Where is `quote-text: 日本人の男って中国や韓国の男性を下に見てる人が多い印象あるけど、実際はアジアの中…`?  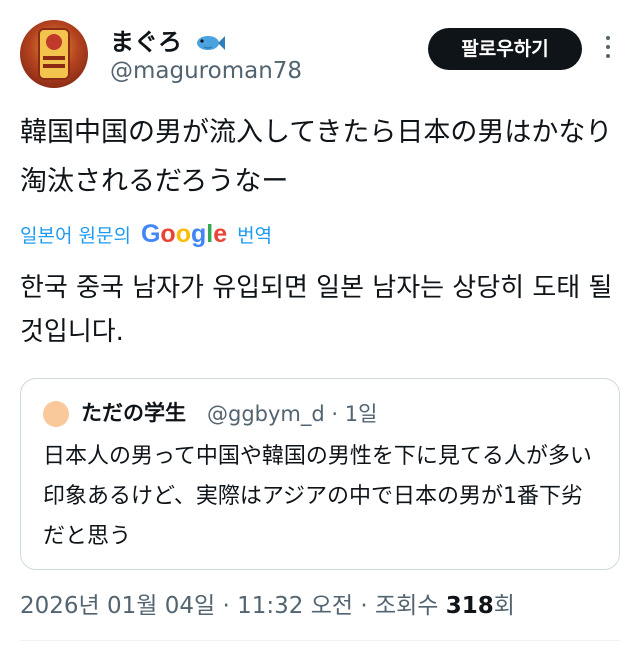
quote-text: 日本人の男って中国や韓国の男性を下に見てる人が多い印象あるけど、実際はアジアの中… is located at coordinates (317, 496).